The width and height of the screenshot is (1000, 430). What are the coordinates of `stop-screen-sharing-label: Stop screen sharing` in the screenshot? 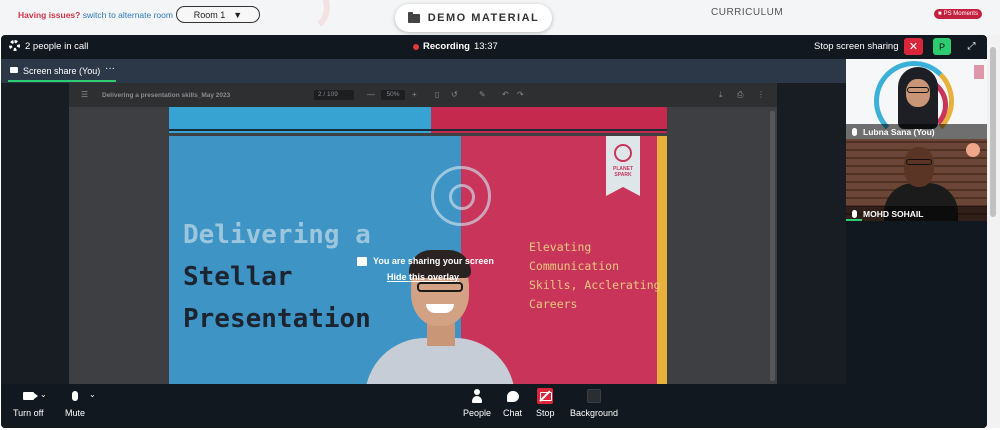 It's located at (856, 46).